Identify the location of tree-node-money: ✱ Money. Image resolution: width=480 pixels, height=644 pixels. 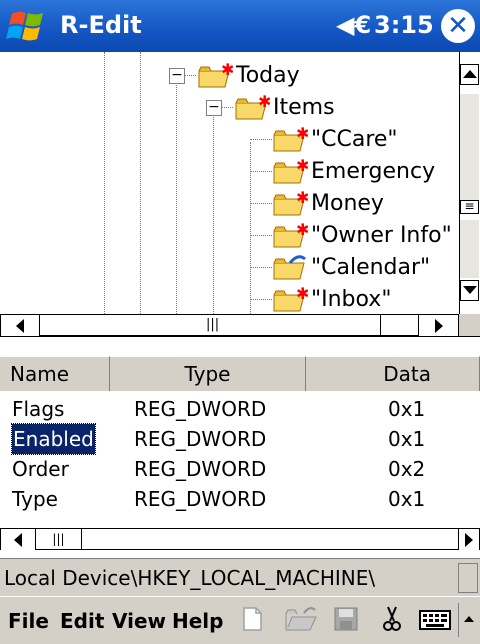
(328, 203).